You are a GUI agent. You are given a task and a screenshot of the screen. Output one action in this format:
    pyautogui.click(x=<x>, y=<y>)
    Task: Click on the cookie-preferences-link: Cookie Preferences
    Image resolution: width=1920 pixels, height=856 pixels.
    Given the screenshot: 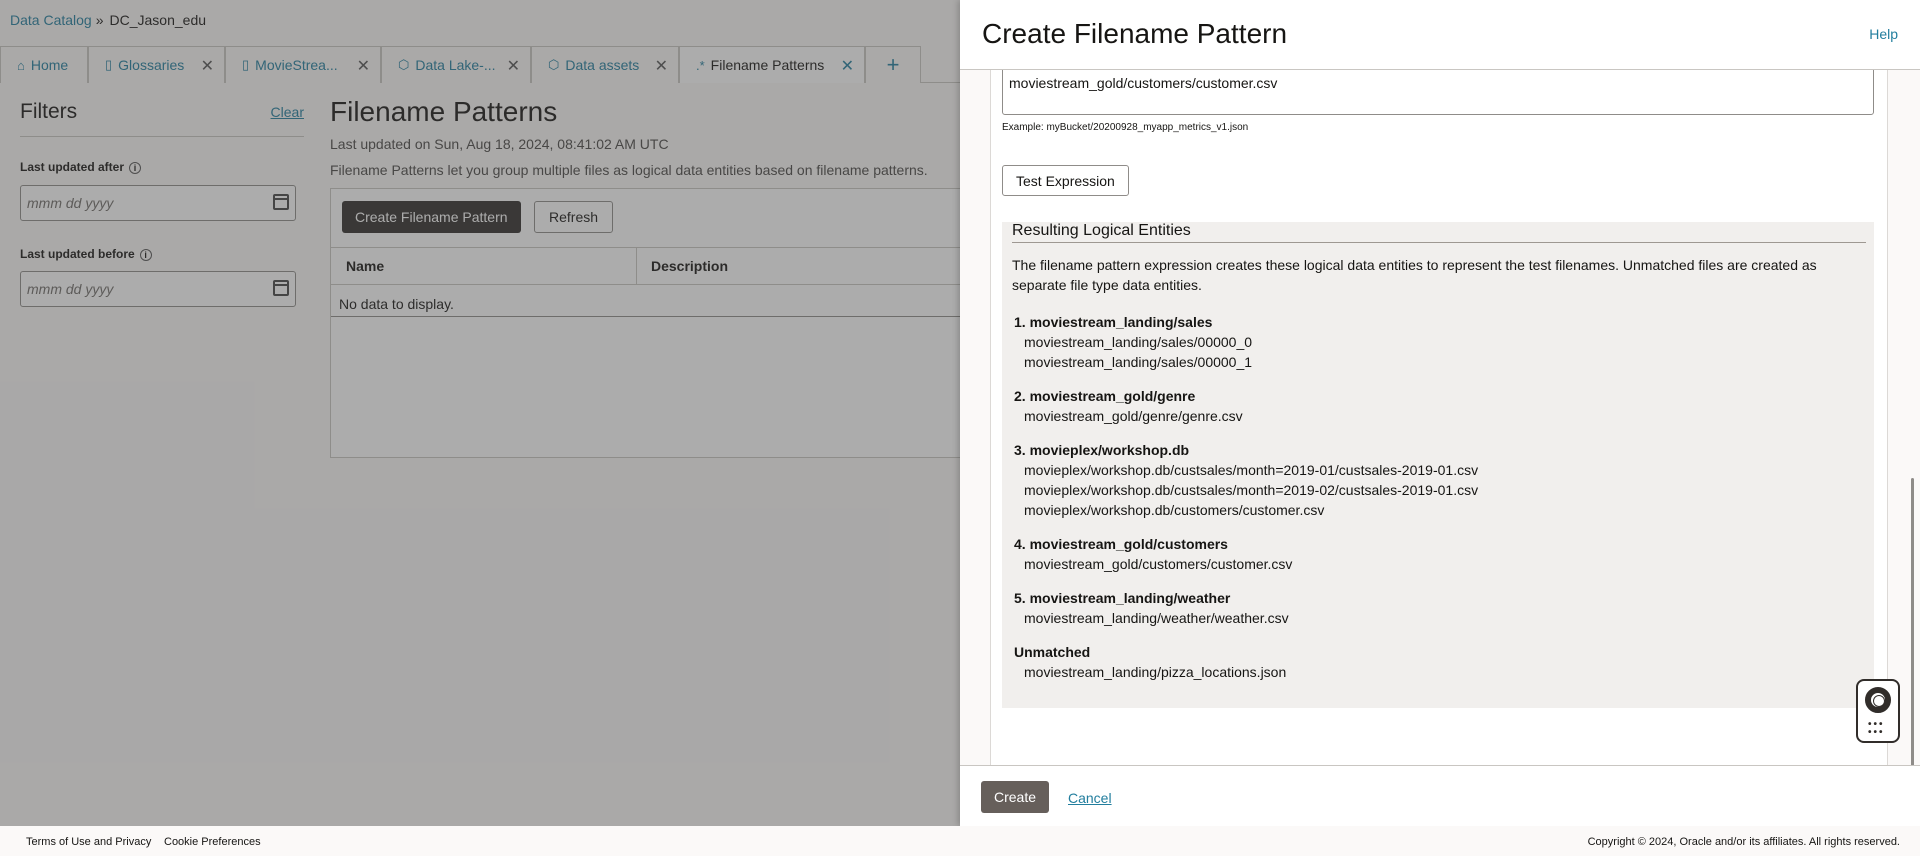 What is the action you would take?
    pyautogui.click(x=212, y=842)
    